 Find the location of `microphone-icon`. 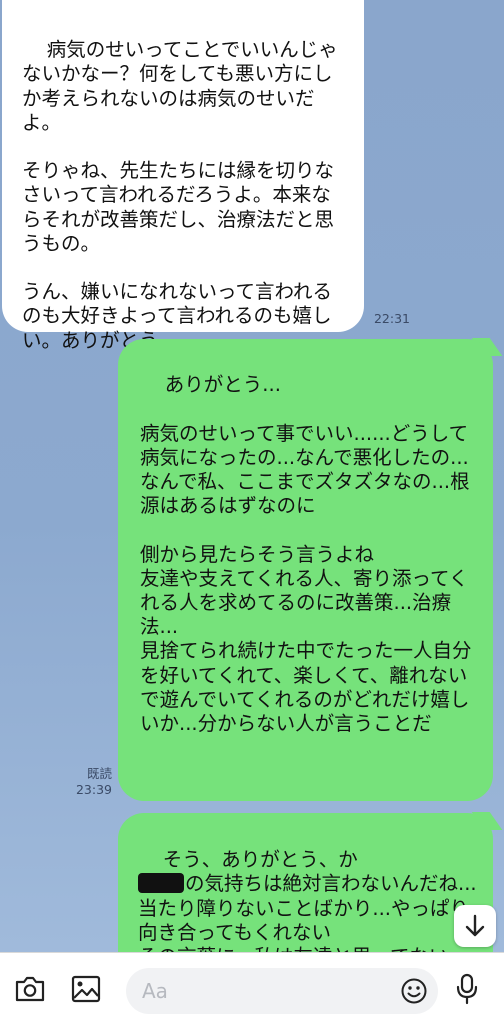

microphone-icon is located at coordinates (467, 989).